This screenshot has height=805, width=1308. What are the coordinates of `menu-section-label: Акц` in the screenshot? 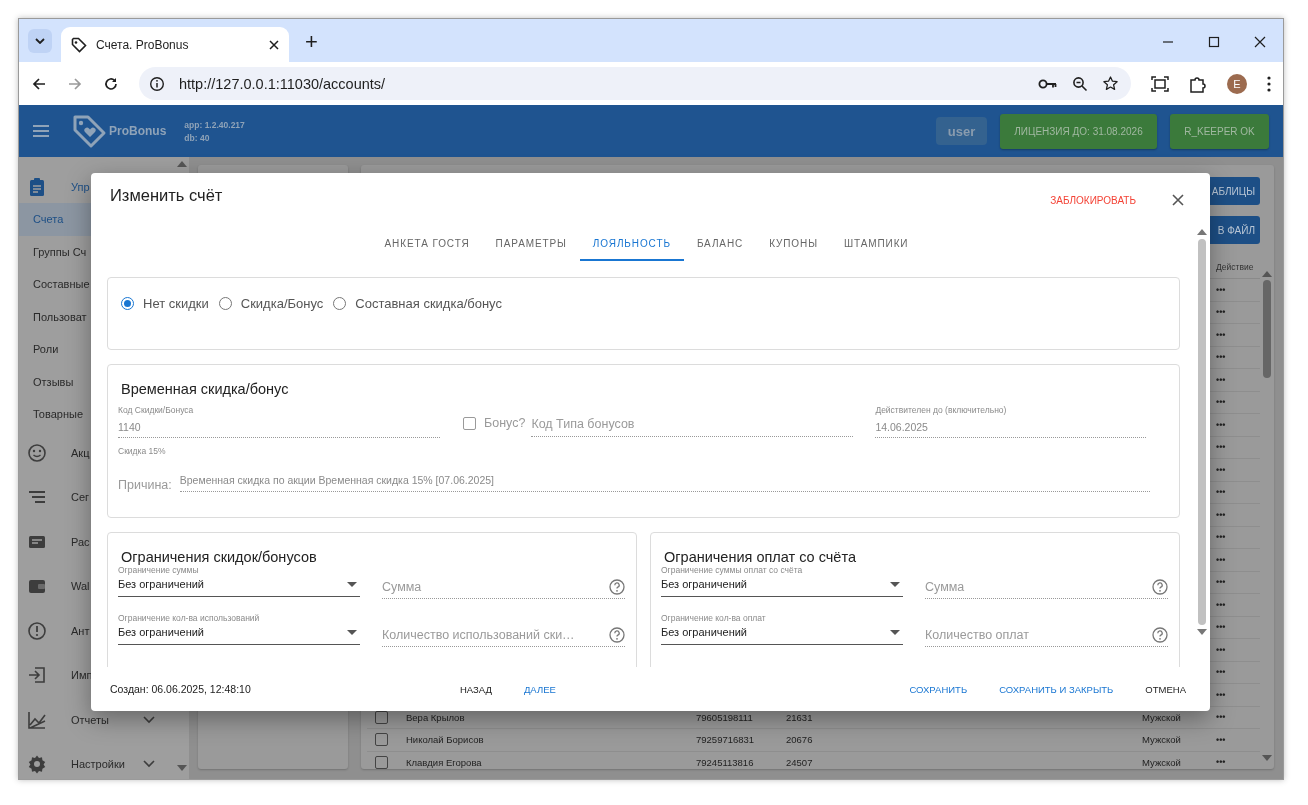 It's located at (80, 452).